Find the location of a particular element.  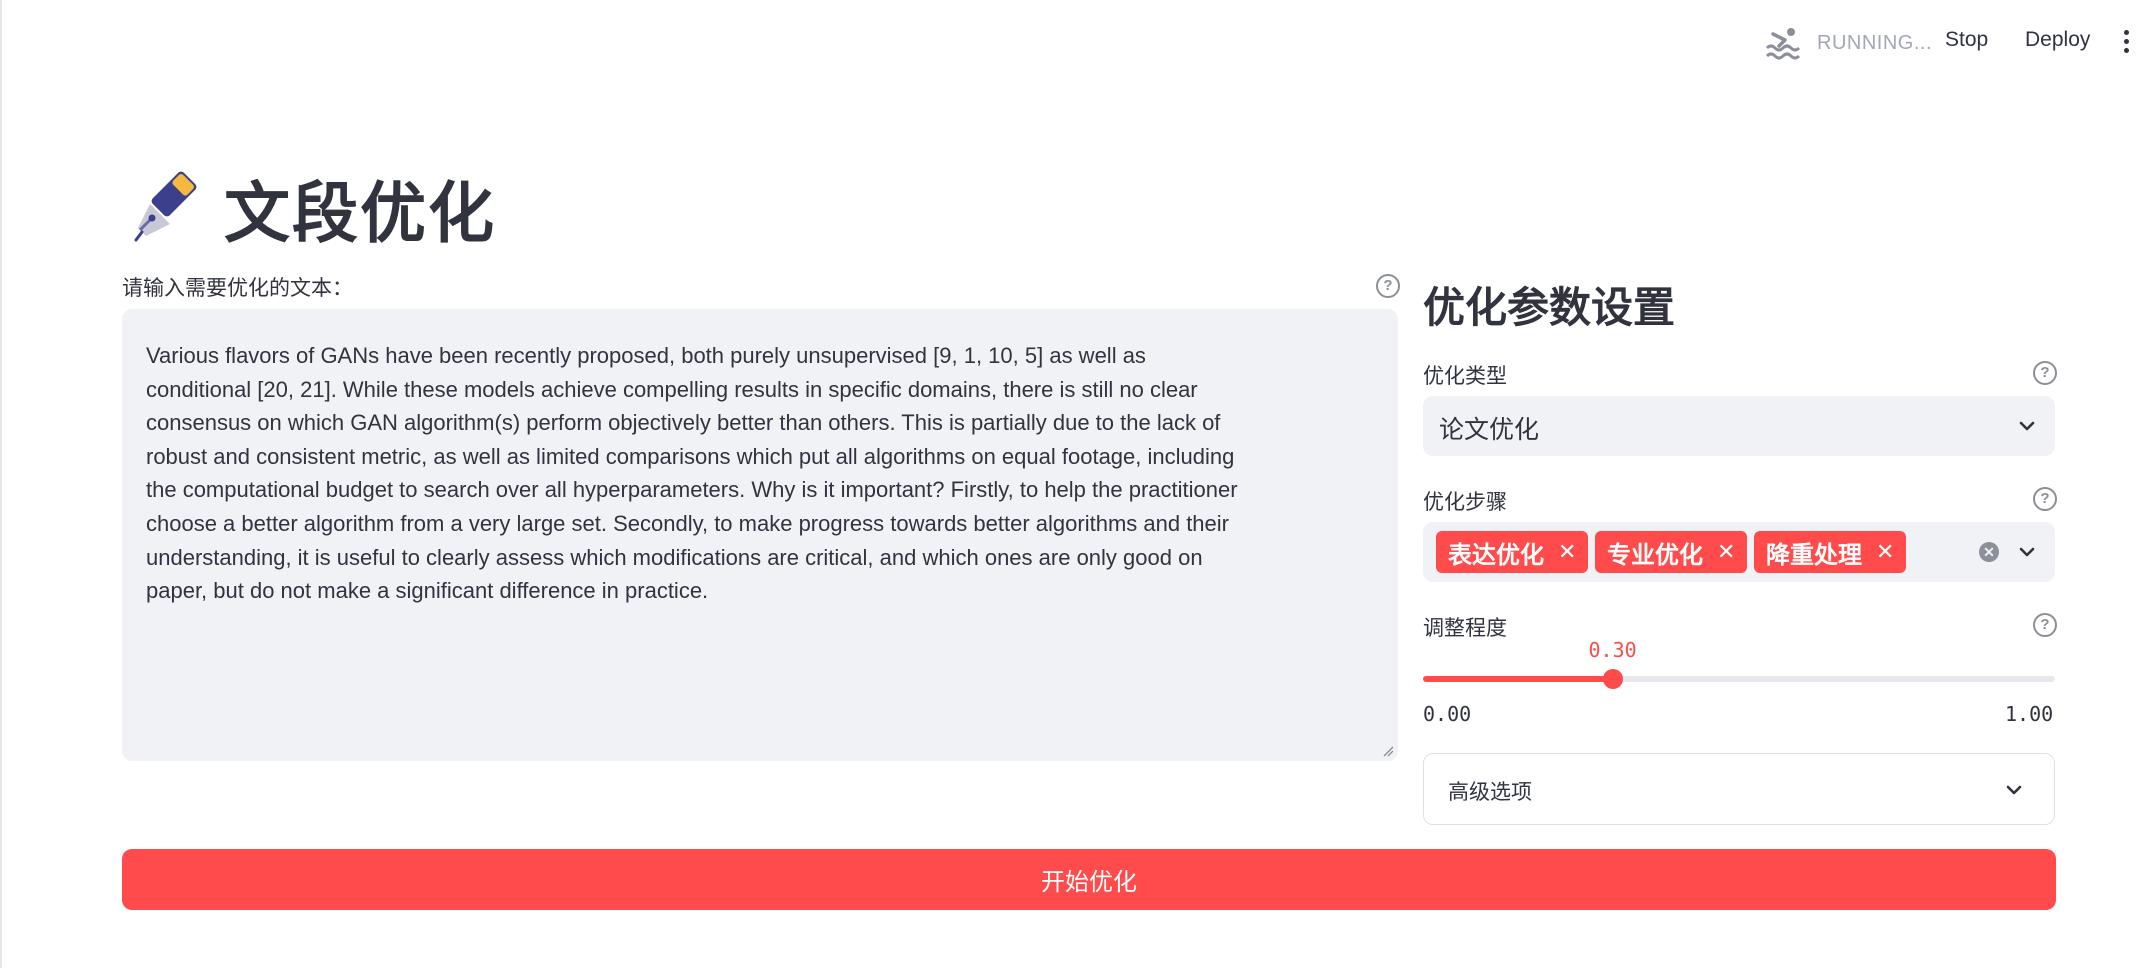

step-tag-label: 专业优化 is located at coordinates (1655, 554).